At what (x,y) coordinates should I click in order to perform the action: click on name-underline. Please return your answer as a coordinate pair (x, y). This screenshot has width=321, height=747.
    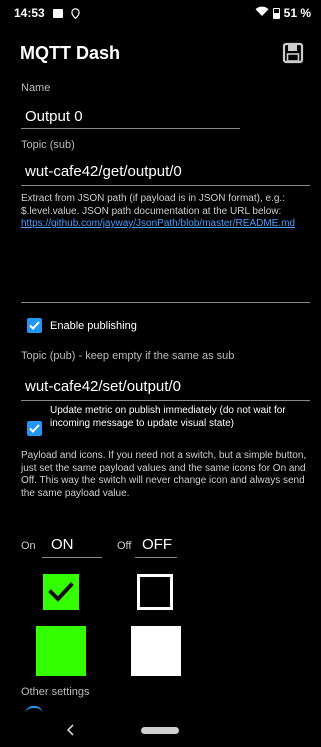
    Looking at the image, I should click on (130, 128).